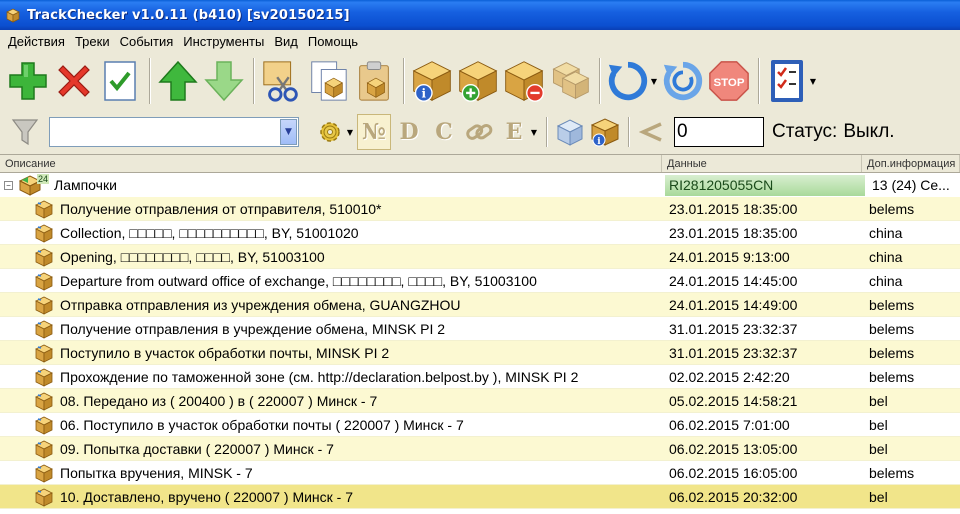  I want to click on threshold-input: 0, so click(719, 132).